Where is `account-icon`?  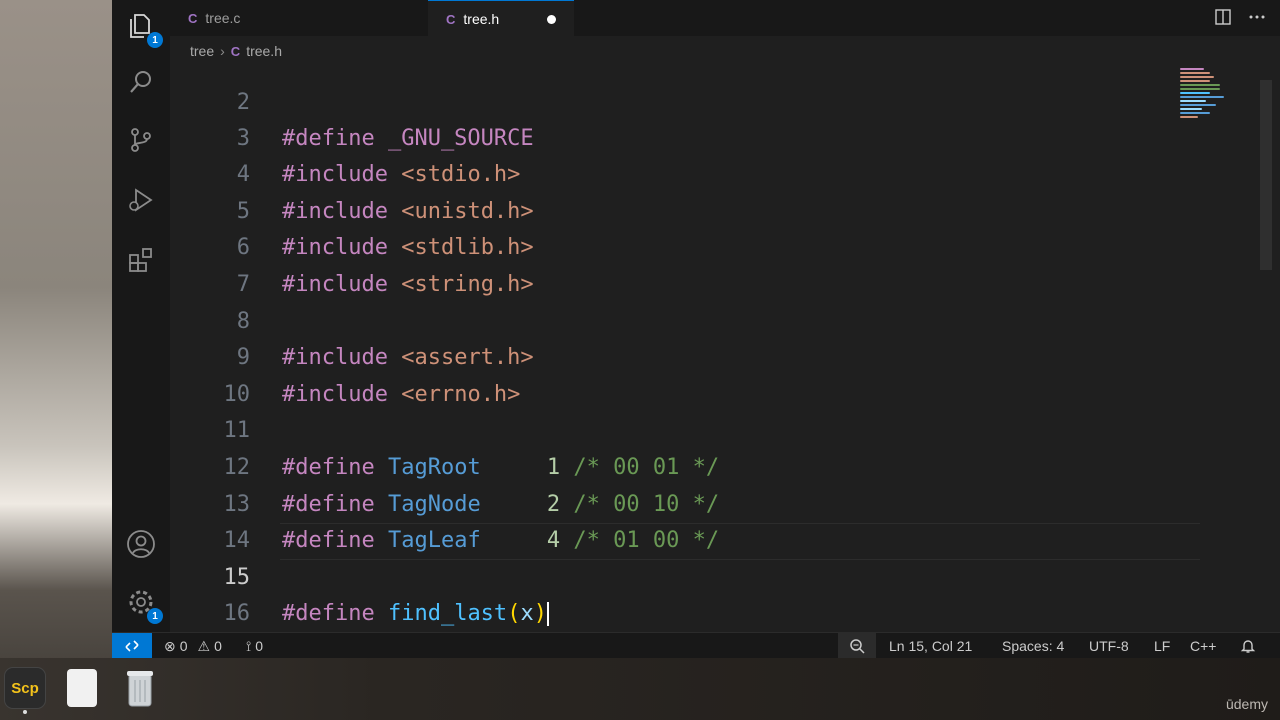
account-icon is located at coordinates (141, 544).